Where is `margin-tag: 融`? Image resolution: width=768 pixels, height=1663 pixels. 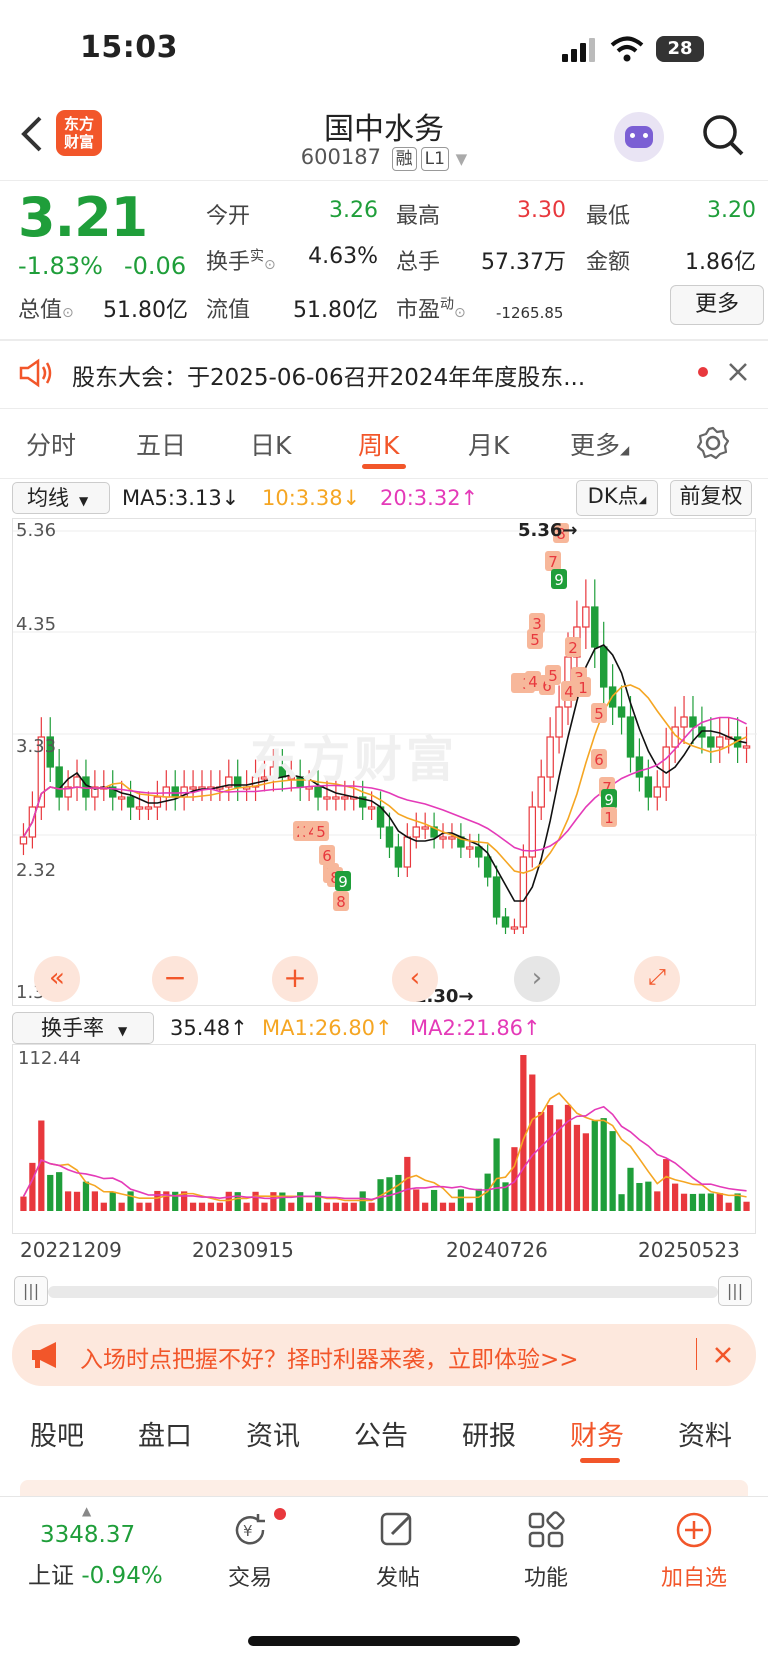 margin-tag: 融 is located at coordinates (404, 159).